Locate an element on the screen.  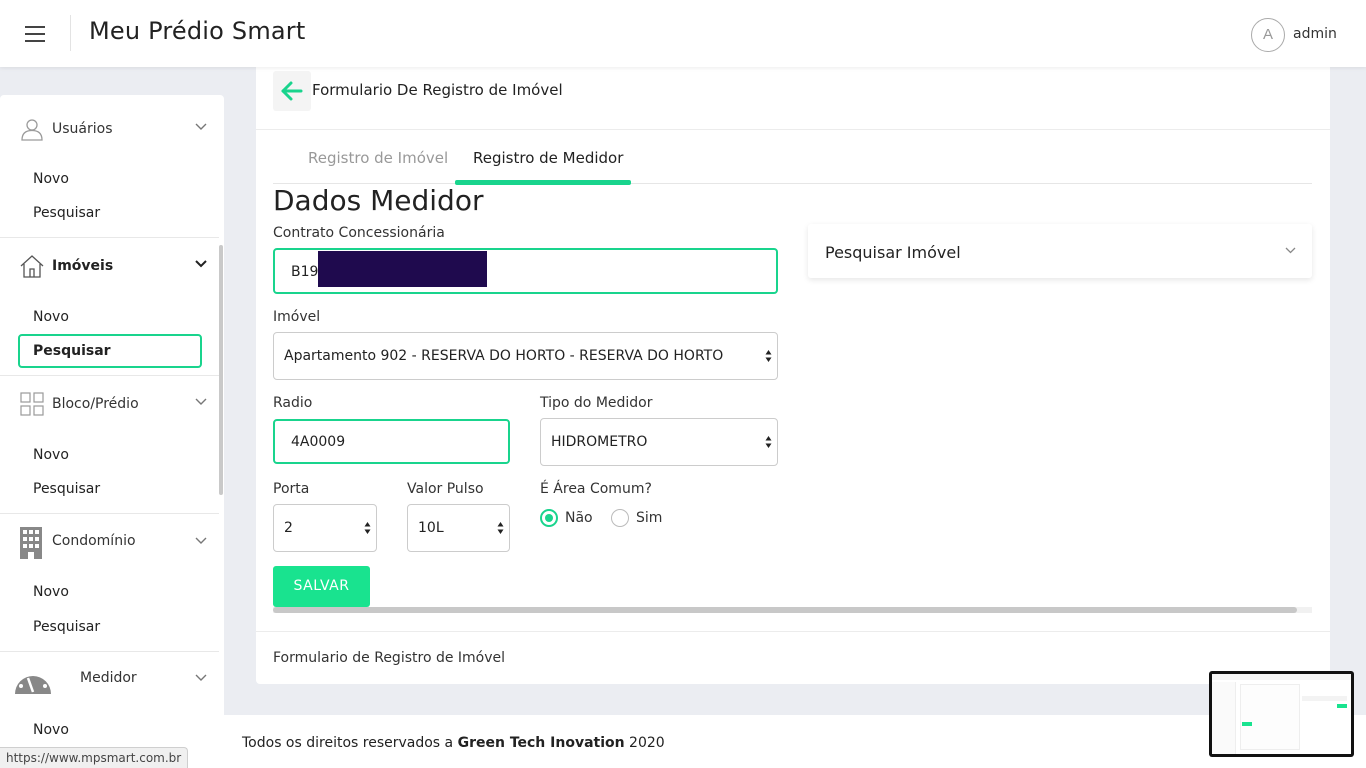
company-name: Green Tech Inovation is located at coordinates (541, 743).